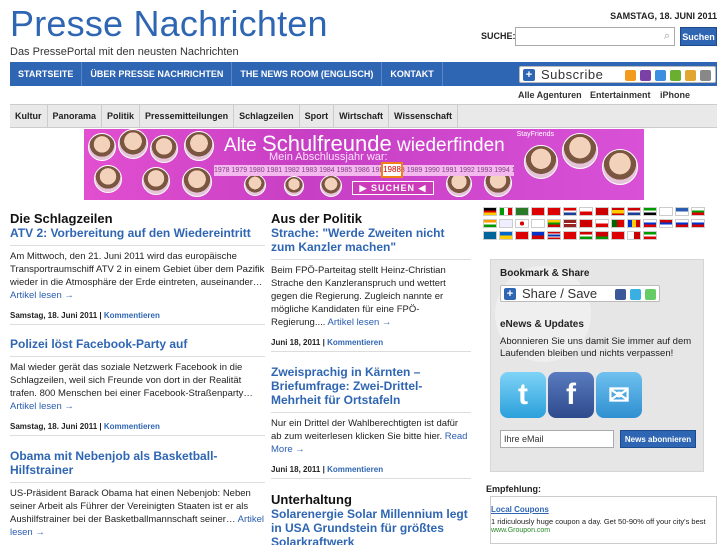 Image resolution: width=727 pixels, height=545 pixels. Describe the element at coordinates (650, 294) in the screenshot. I see `more-share-icon` at that location.